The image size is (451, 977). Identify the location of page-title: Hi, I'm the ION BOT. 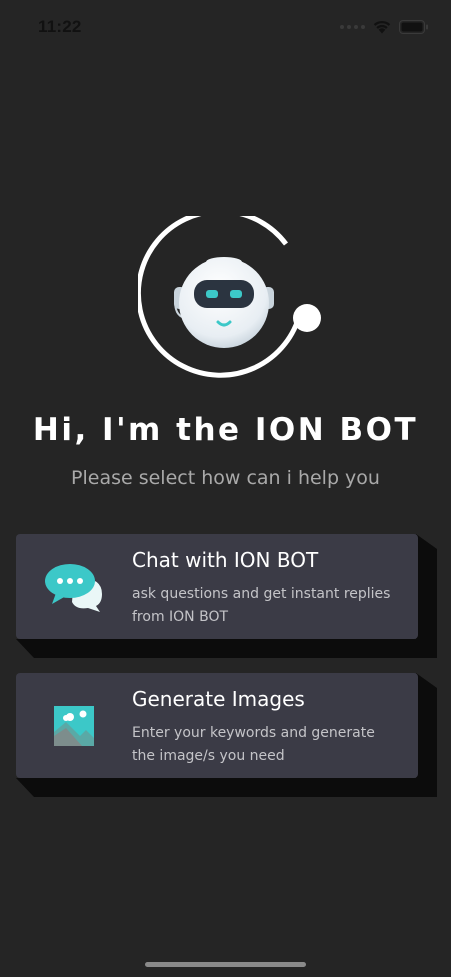
(225, 430).